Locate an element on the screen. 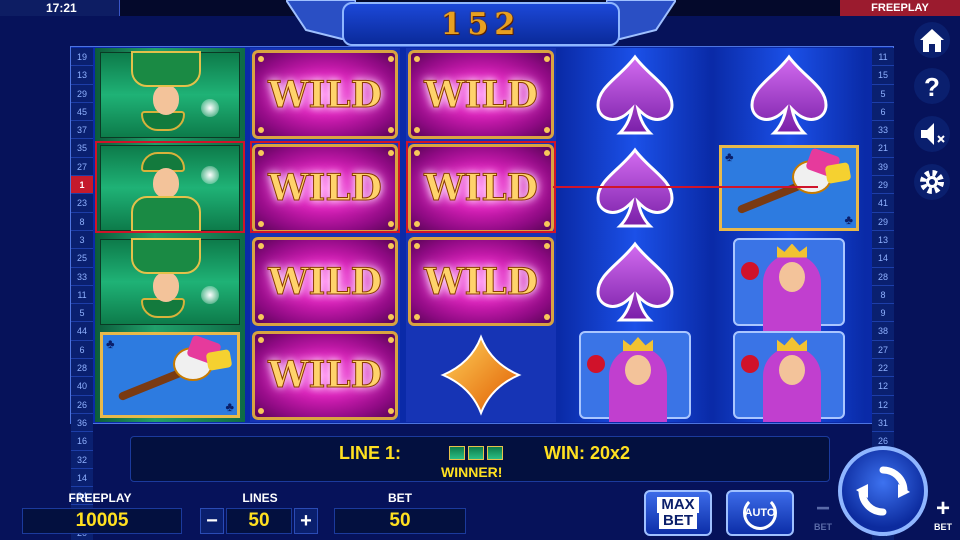  lines-increase-button: + is located at coordinates (306, 521).